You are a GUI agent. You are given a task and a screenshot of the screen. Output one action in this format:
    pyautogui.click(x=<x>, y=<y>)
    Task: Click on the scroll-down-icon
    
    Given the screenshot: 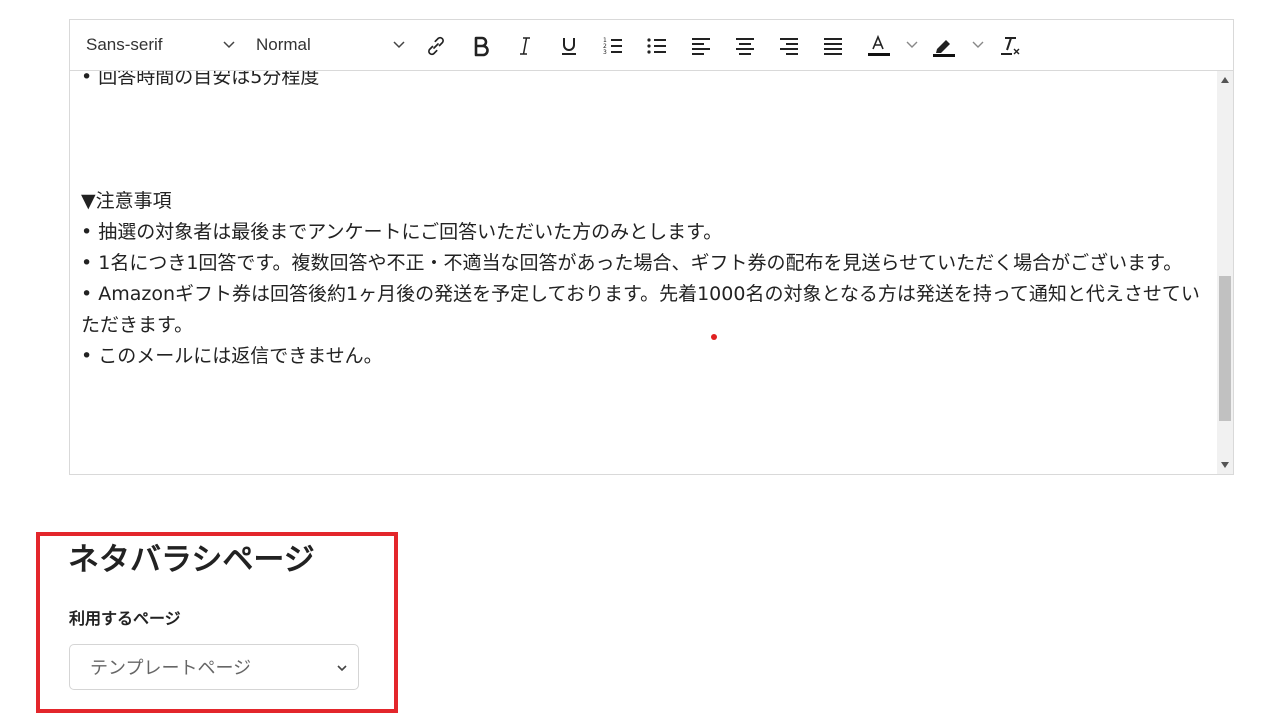 What is the action you would take?
    pyautogui.click(x=1225, y=465)
    